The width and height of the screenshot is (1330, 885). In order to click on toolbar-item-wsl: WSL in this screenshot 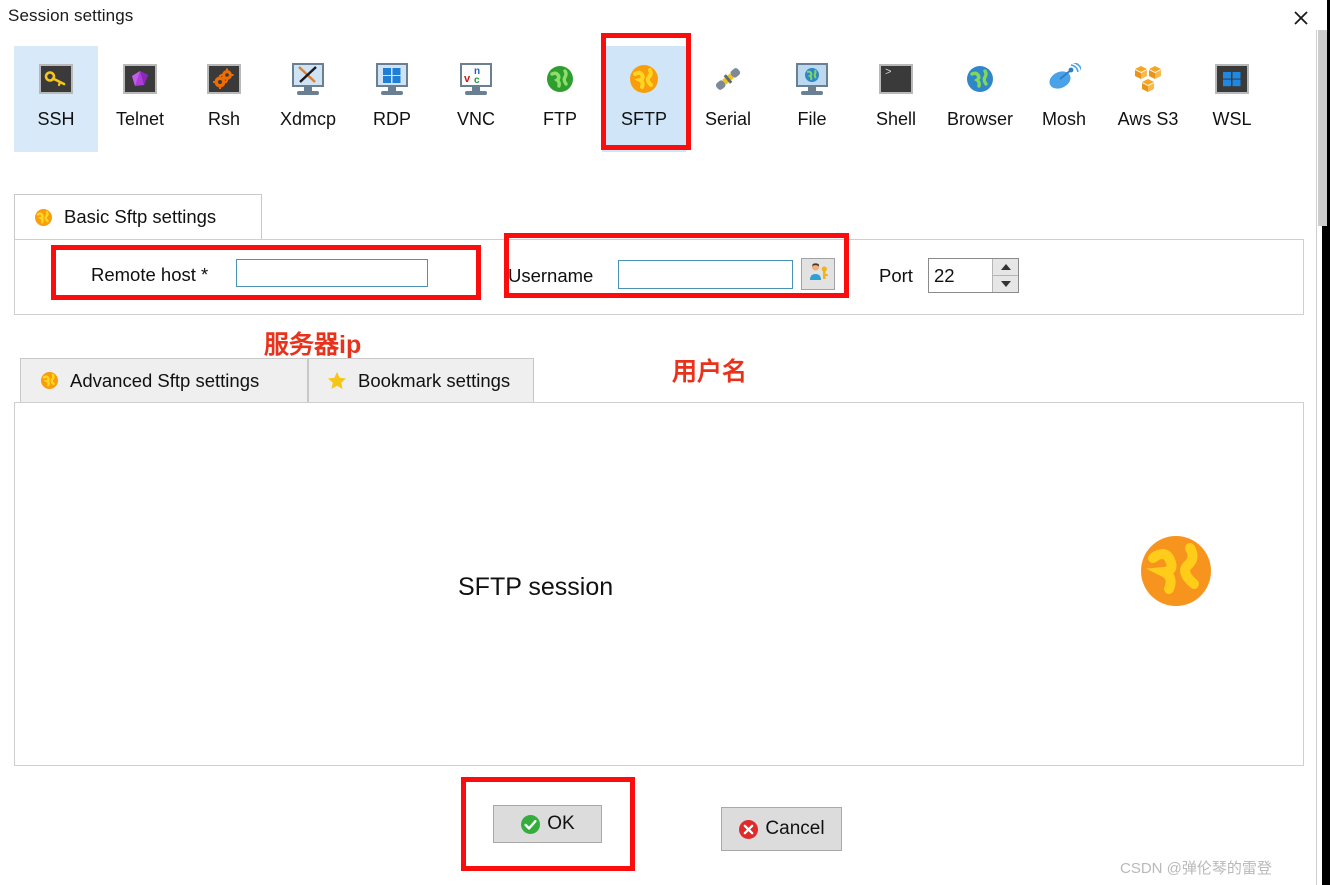, I will do `click(1232, 99)`.